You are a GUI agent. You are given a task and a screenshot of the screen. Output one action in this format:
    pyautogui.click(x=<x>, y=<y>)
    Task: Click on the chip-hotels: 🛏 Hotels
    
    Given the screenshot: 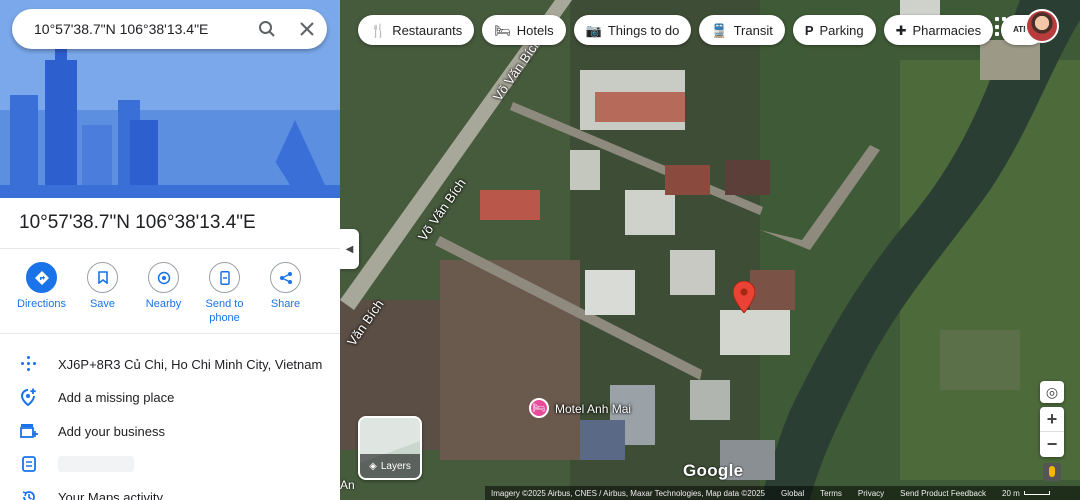 What is the action you would take?
    pyautogui.click(x=524, y=30)
    